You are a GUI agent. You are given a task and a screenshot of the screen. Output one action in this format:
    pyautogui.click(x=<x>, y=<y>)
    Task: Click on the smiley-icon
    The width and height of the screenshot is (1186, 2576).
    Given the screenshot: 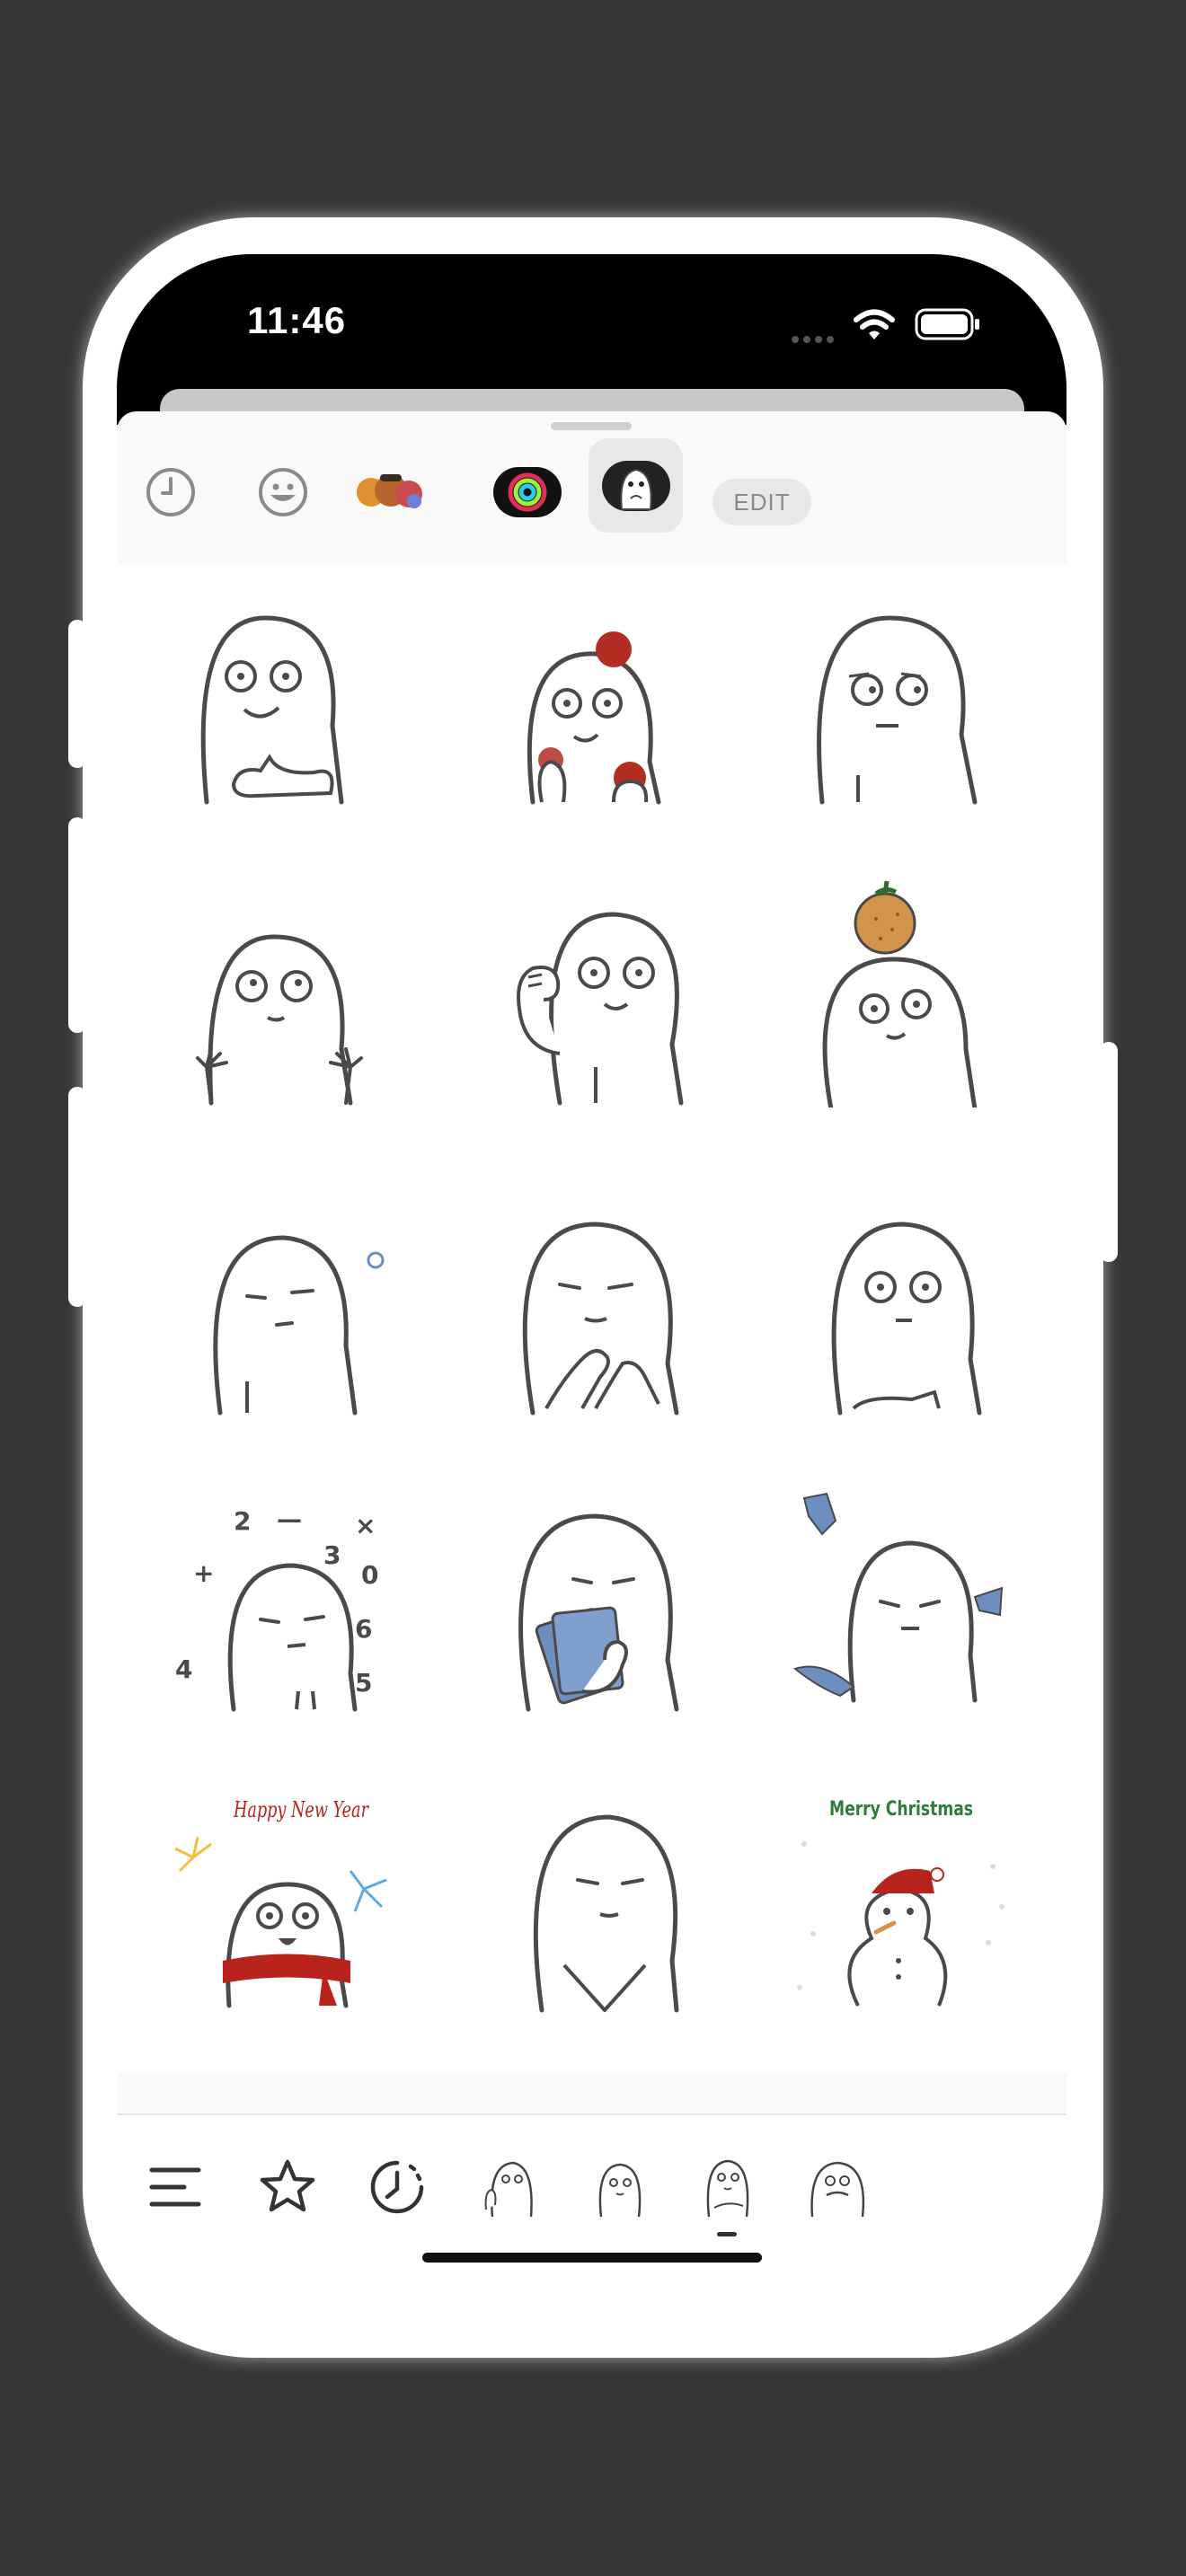 What is the action you would take?
    pyautogui.click(x=283, y=492)
    